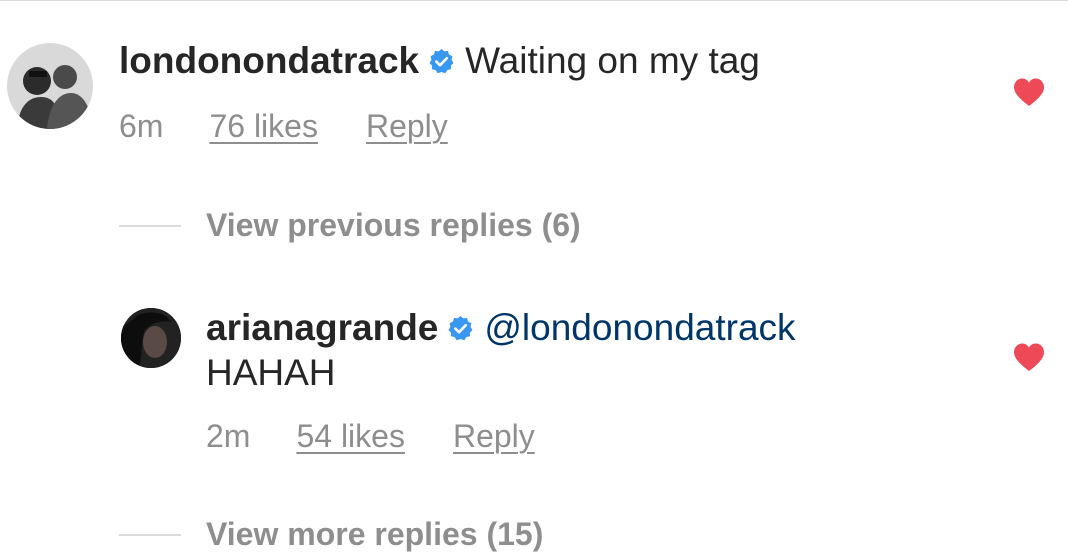 Image resolution: width=1068 pixels, height=558 pixels. Describe the element at coordinates (612, 60) in the screenshot. I see `comment-text: Waiting on my tag` at that location.